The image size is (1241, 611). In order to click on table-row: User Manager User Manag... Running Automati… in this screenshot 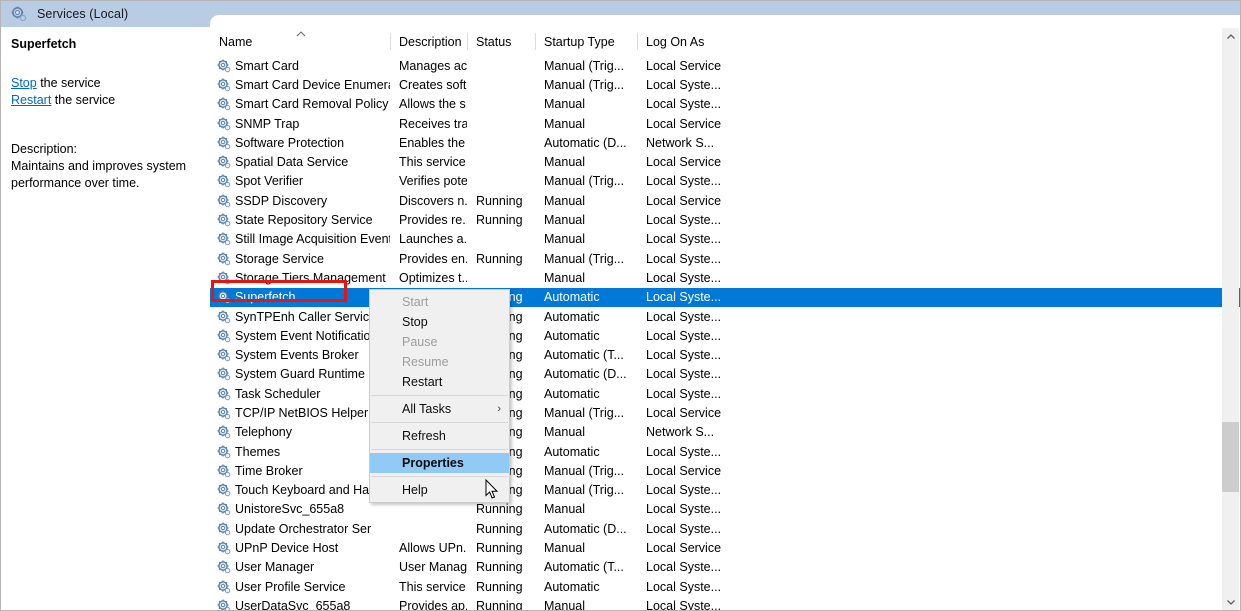, I will do `click(725, 567)`.